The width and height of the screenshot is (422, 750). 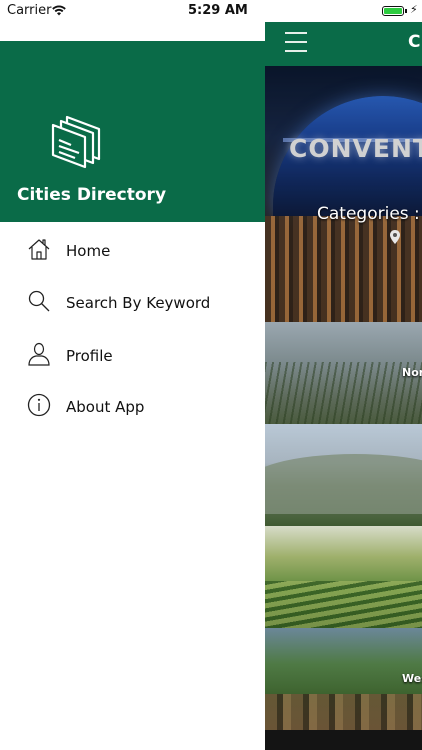 What do you see at coordinates (395, 237) in the screenshot?
I see `location-pin-icon` at bounding box center [395, 237].